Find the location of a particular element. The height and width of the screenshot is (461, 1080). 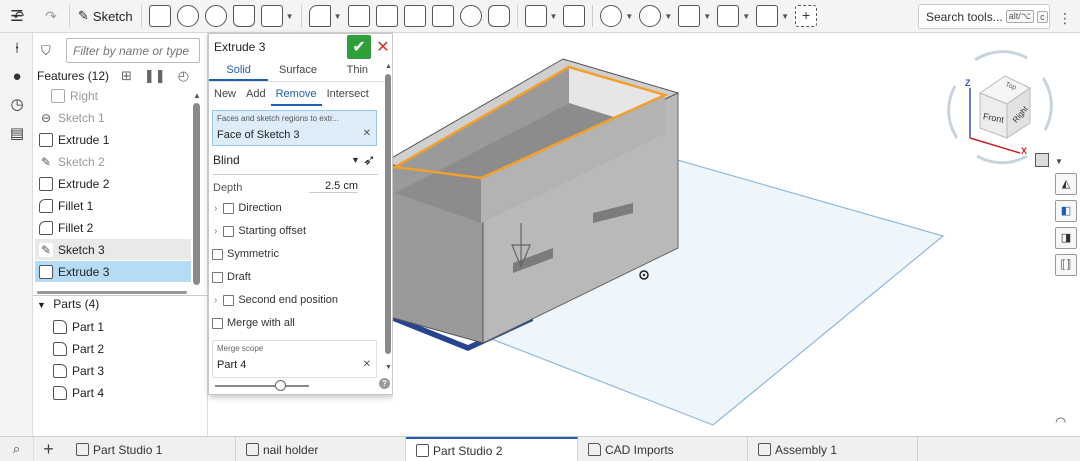

named-views-icon: ◨ is located at coordinates (1066, 238).